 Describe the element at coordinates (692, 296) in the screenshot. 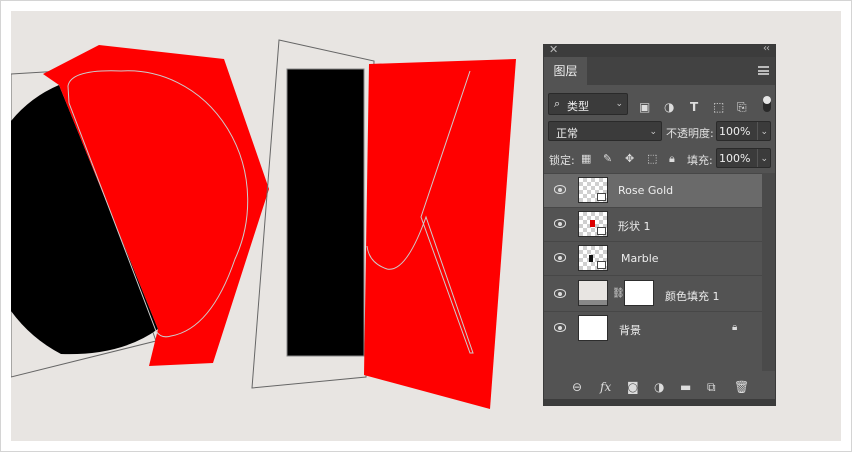

I see `layer-name: 颜色填充 1` at that location.